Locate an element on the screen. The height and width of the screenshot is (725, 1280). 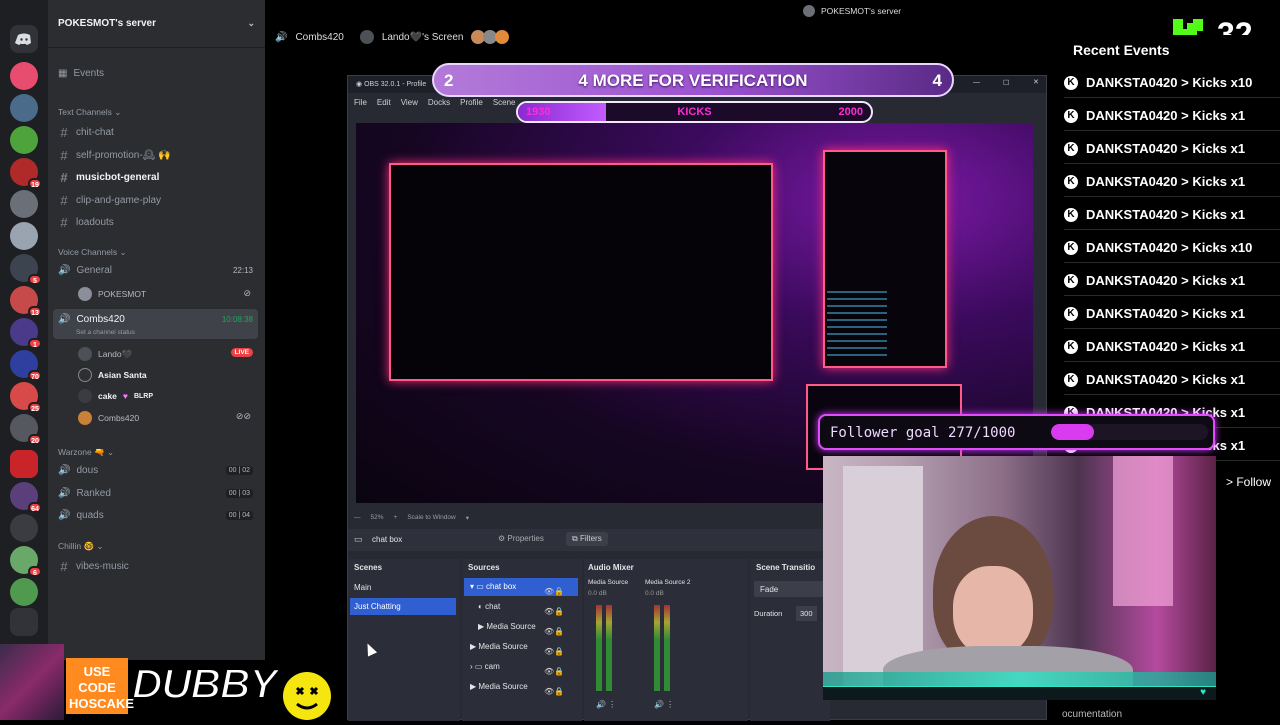
server-icon: 20 is located at coordinates (26, 429).